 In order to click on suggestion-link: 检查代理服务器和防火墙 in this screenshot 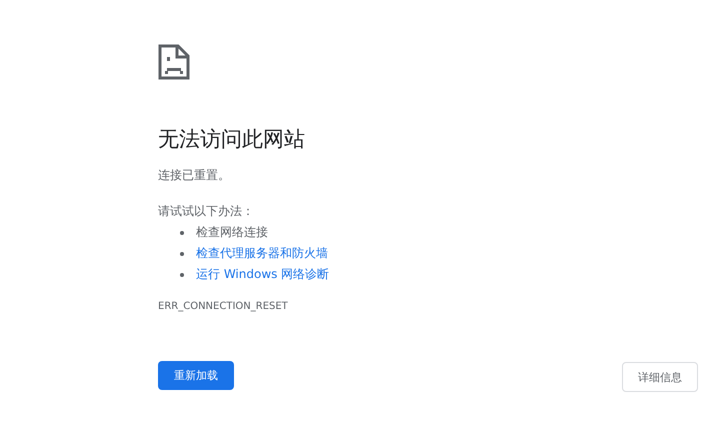, I will do `click(262, 253)`.